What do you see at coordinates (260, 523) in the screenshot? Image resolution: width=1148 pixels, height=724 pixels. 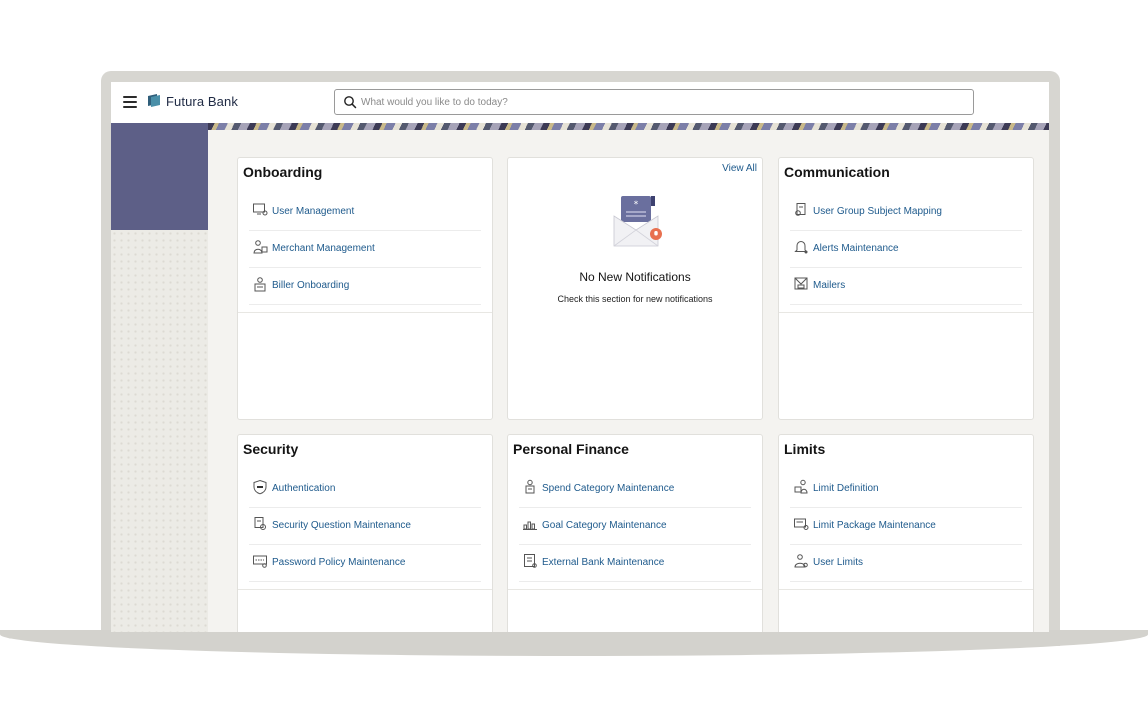 I see `security-question-icon` at bounding box center [260, 523].